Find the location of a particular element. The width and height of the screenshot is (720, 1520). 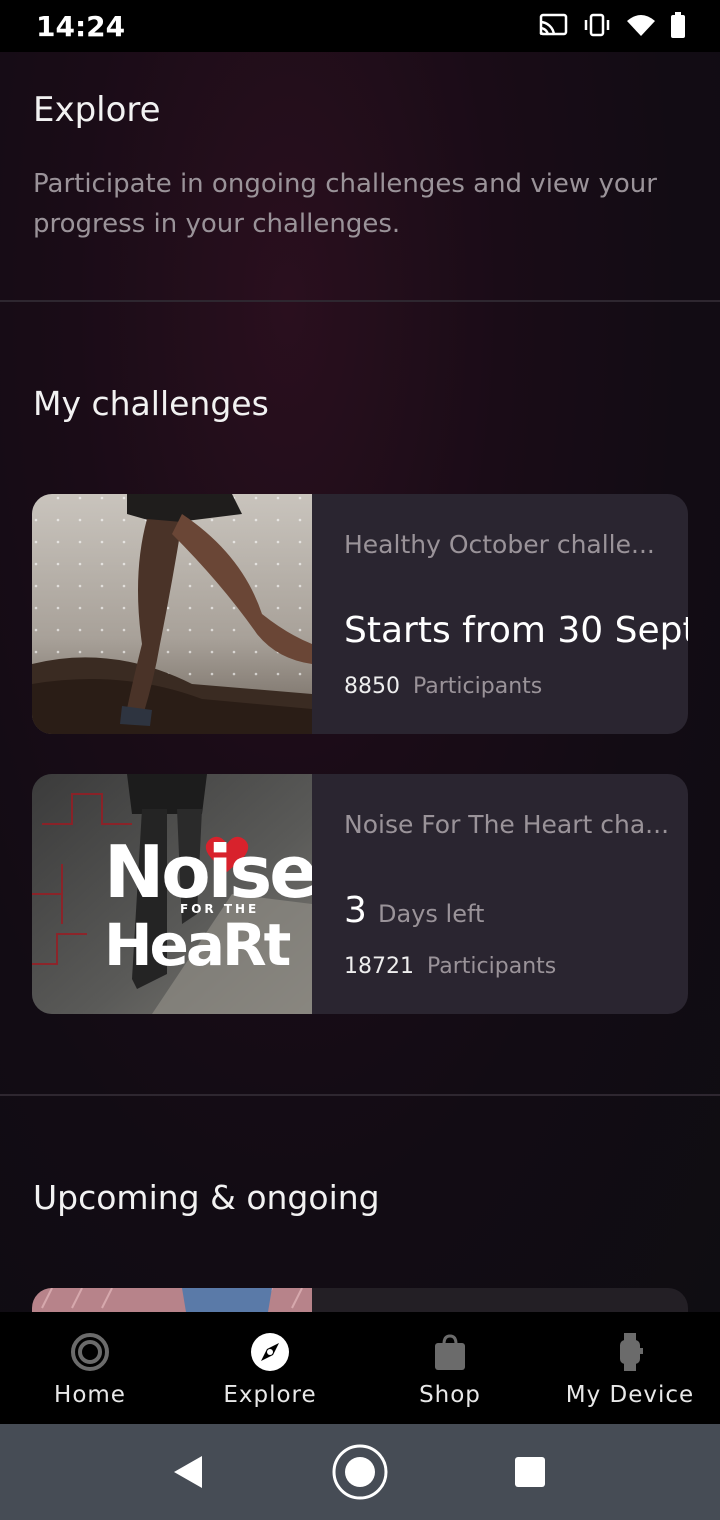

banner-text-noise: Noise is located at coordinates (208, 872).